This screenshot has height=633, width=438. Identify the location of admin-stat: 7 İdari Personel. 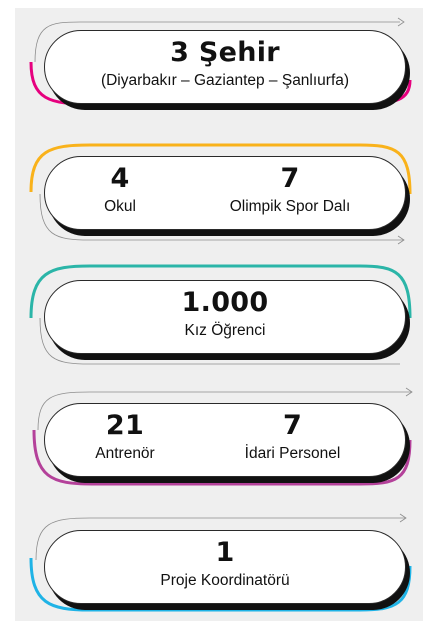
(292, 440).